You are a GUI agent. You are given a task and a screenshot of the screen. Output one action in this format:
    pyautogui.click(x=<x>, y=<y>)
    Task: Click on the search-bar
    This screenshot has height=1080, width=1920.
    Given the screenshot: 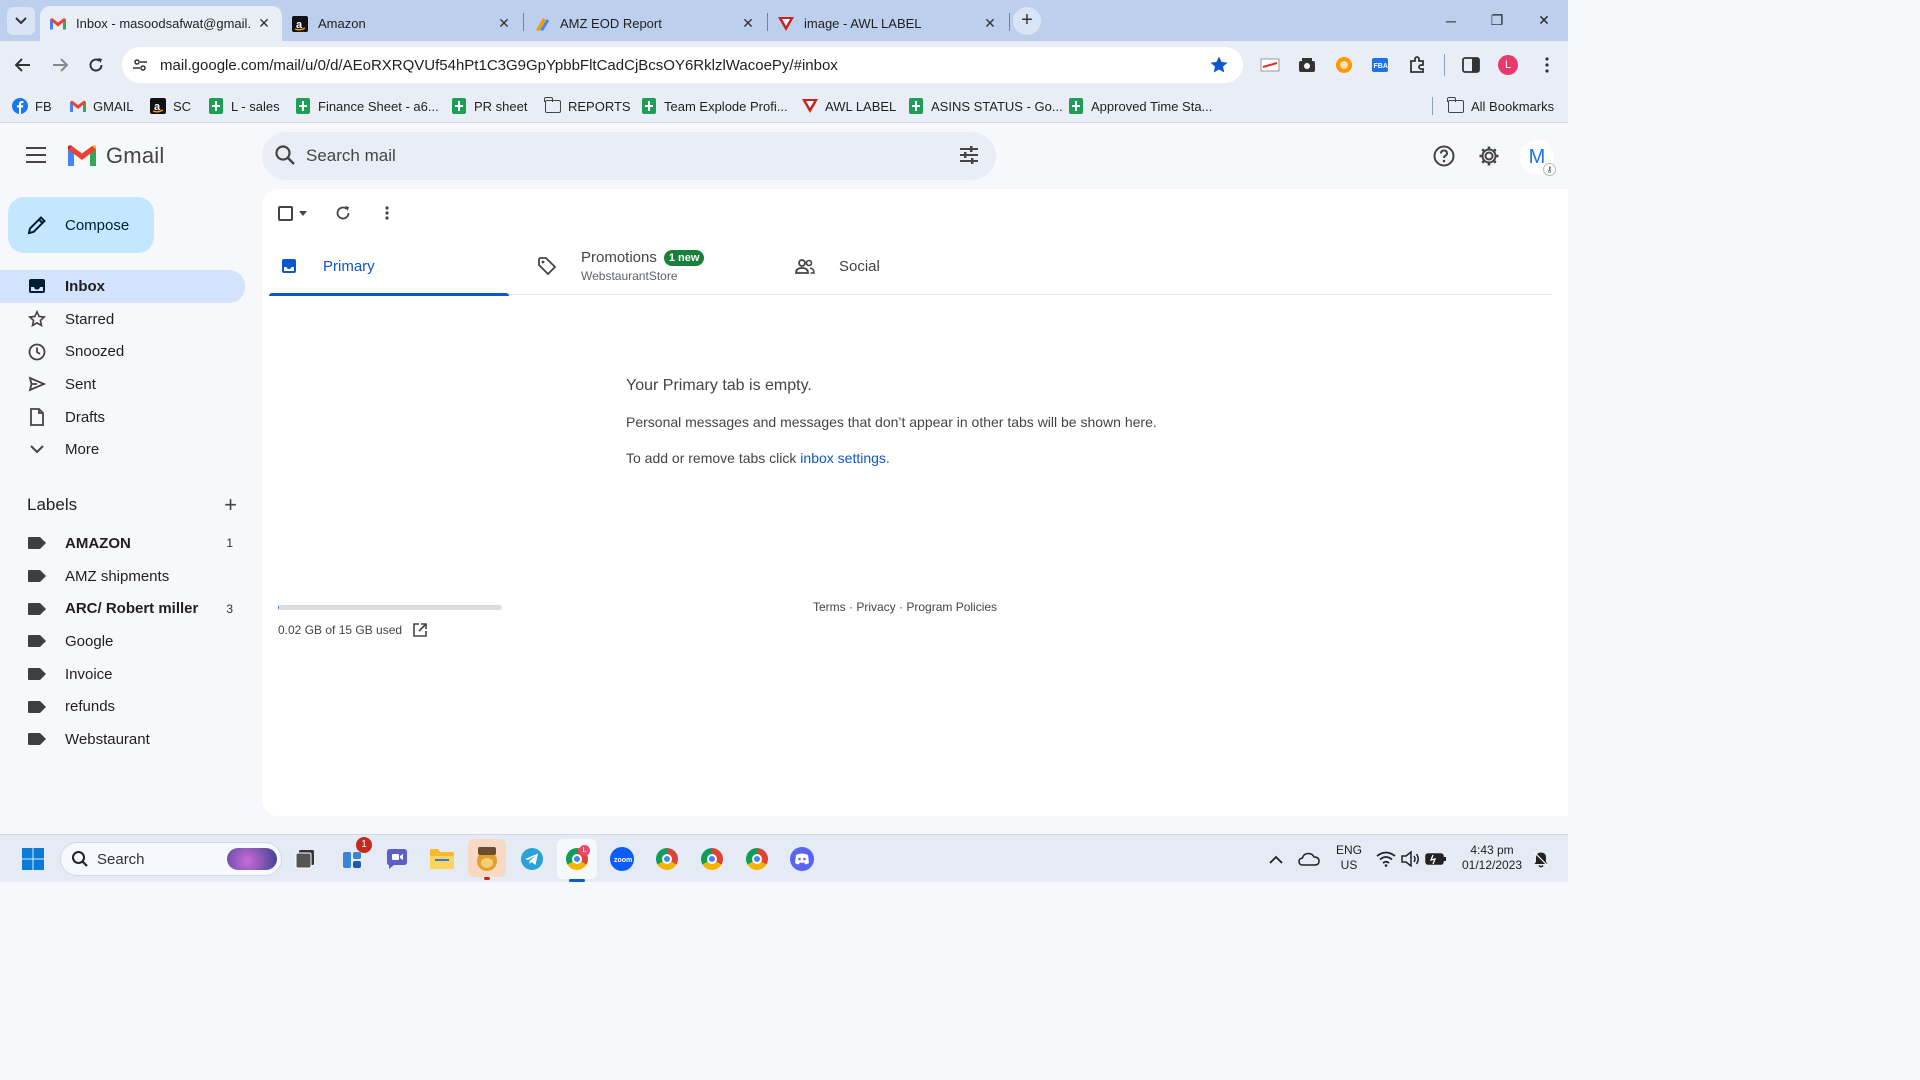 What is the action you would take?
    pyautogui.click(x=629, y=156)
    